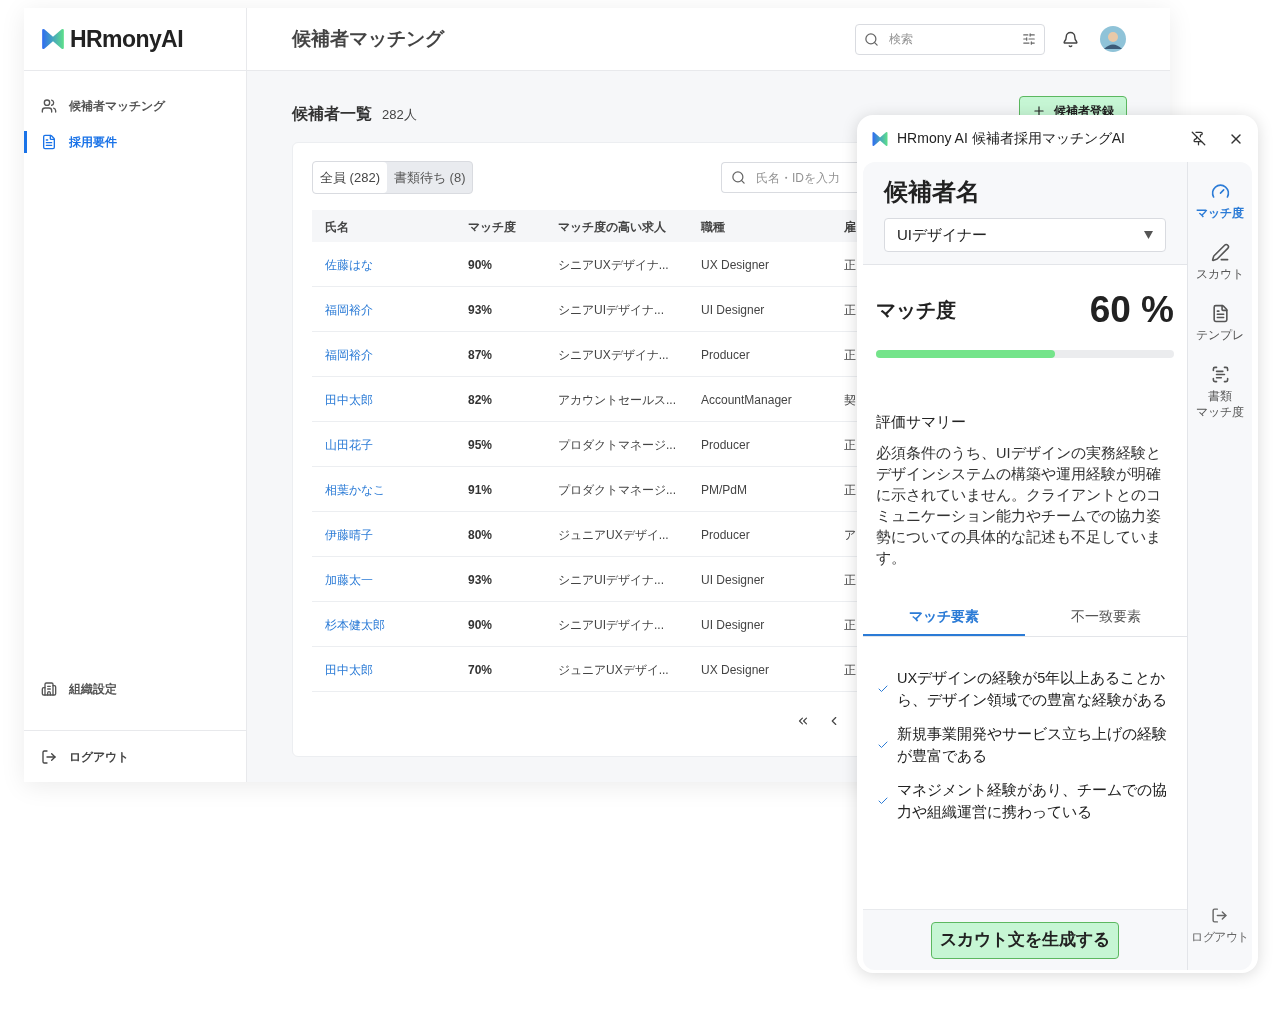 This screenshot has width=1279, height=1010. What do you see at coordinates (1220, 201) in the screenshot?
I see `rail-item: マッチ度` at bounding box center [1220, 201].